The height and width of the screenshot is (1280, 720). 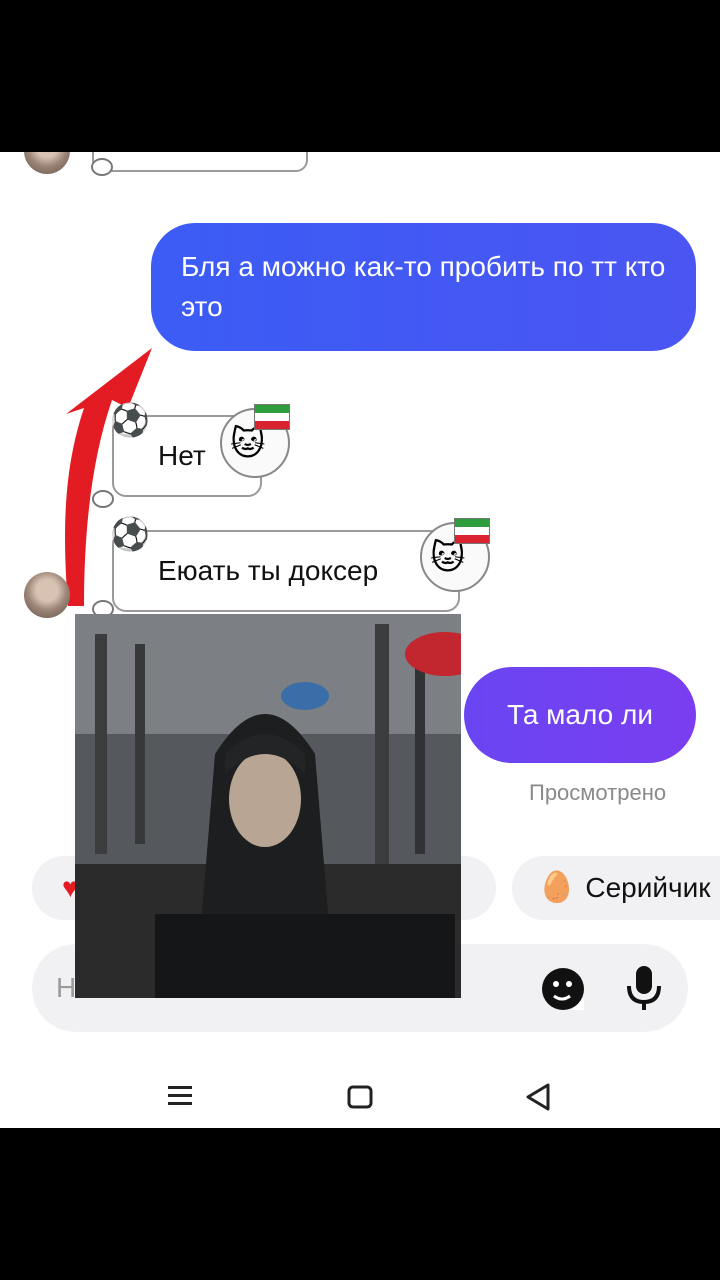 I want to click on mic-icon, so click(x=644, y=989).